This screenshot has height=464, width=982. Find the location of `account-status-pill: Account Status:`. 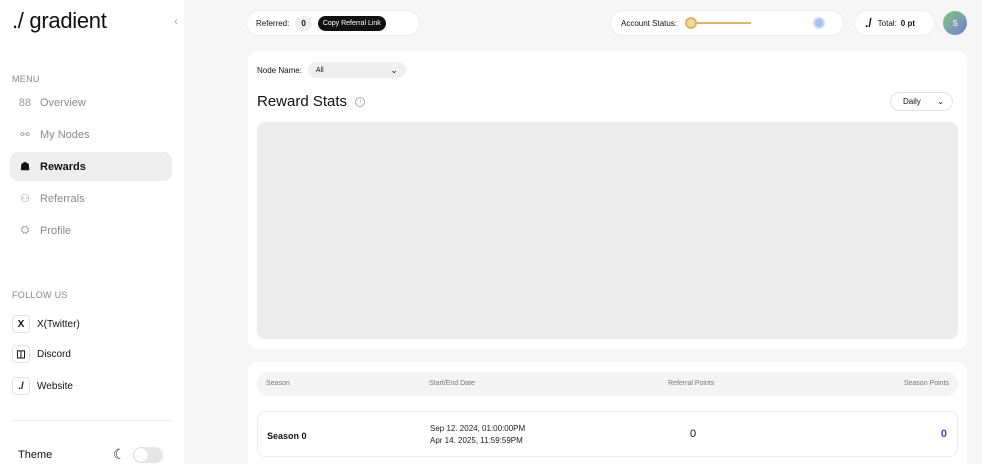

account-status-pill: Account Status: is located at coordinates (727, 23).